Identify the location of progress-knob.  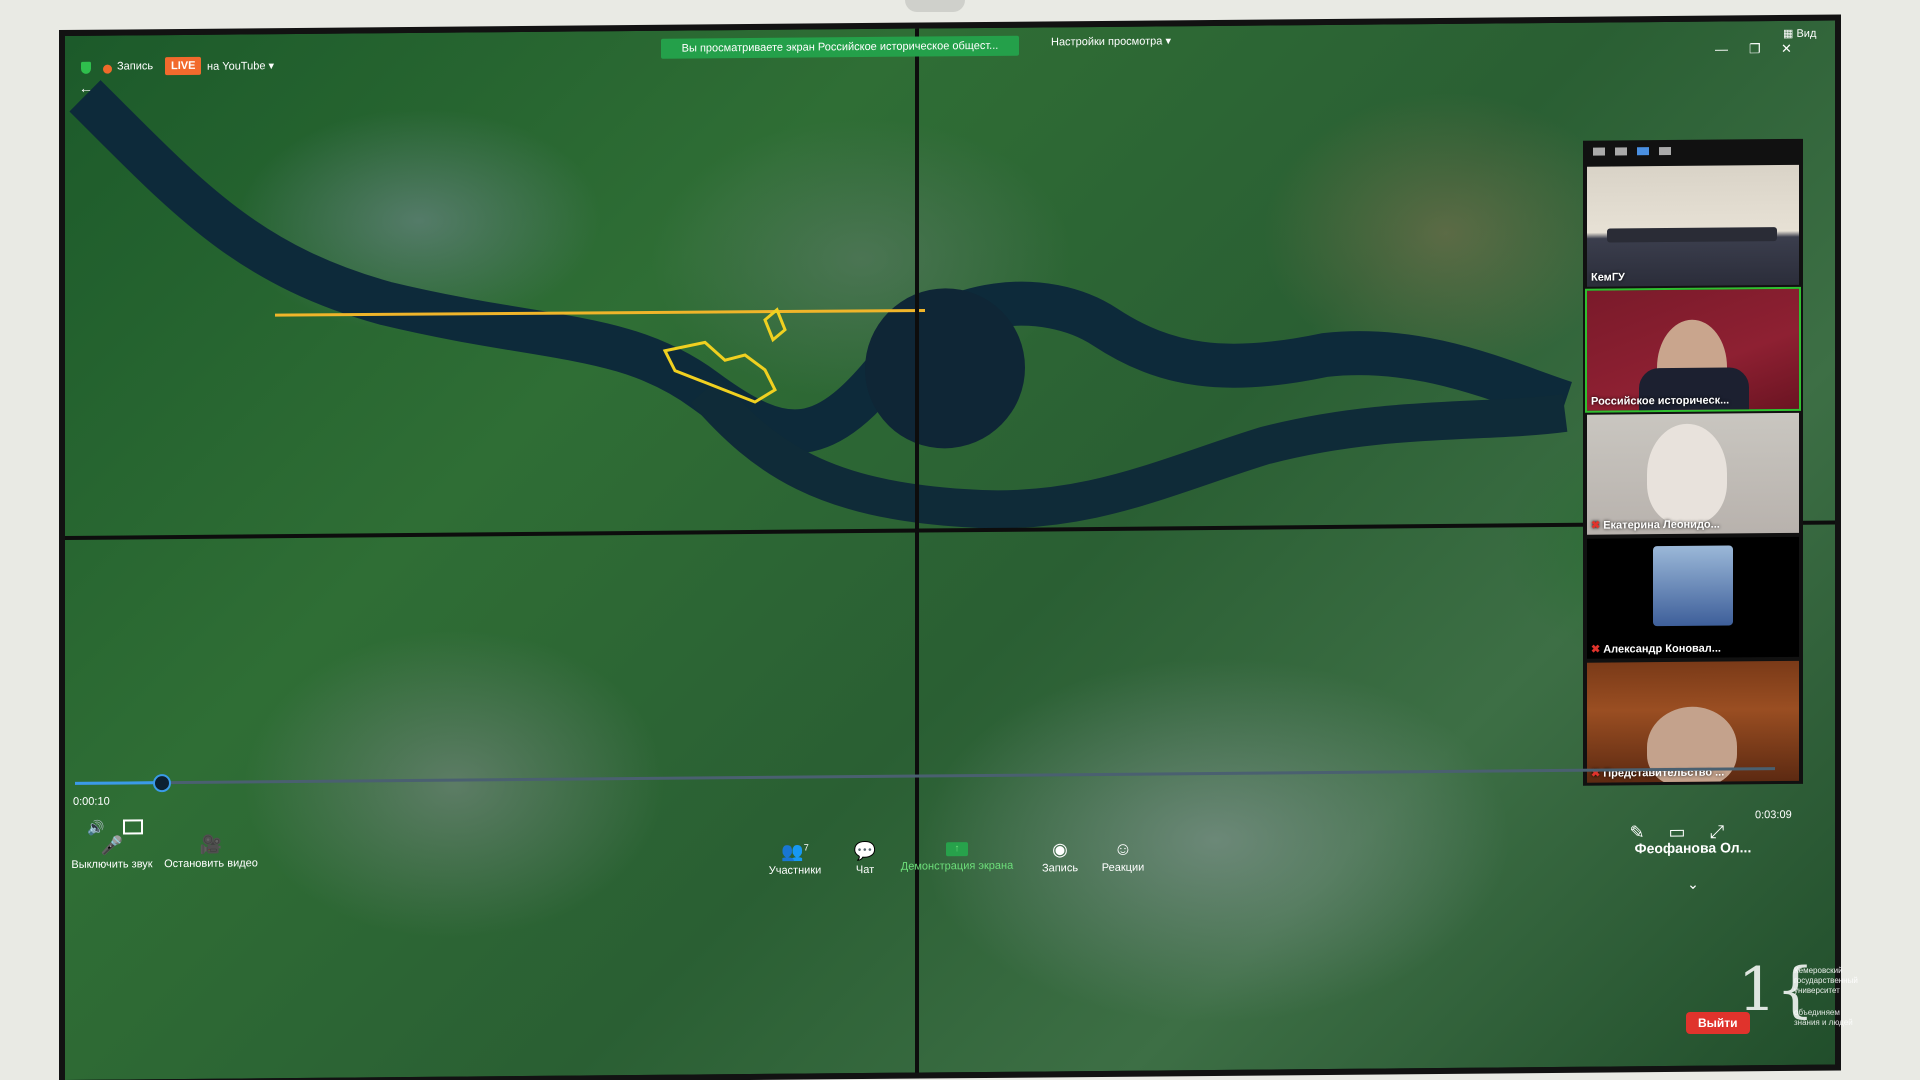
(162, 783).